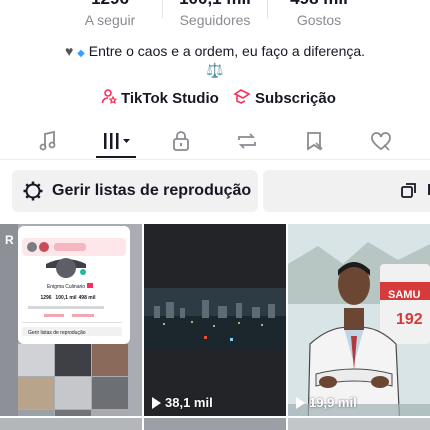 The height and width of the screenshot is (430, 430). What do you see at coordinates (295, 98) in the screenshot?
I see `subscription-label: Subscrição` at bounding box center [295, 98].